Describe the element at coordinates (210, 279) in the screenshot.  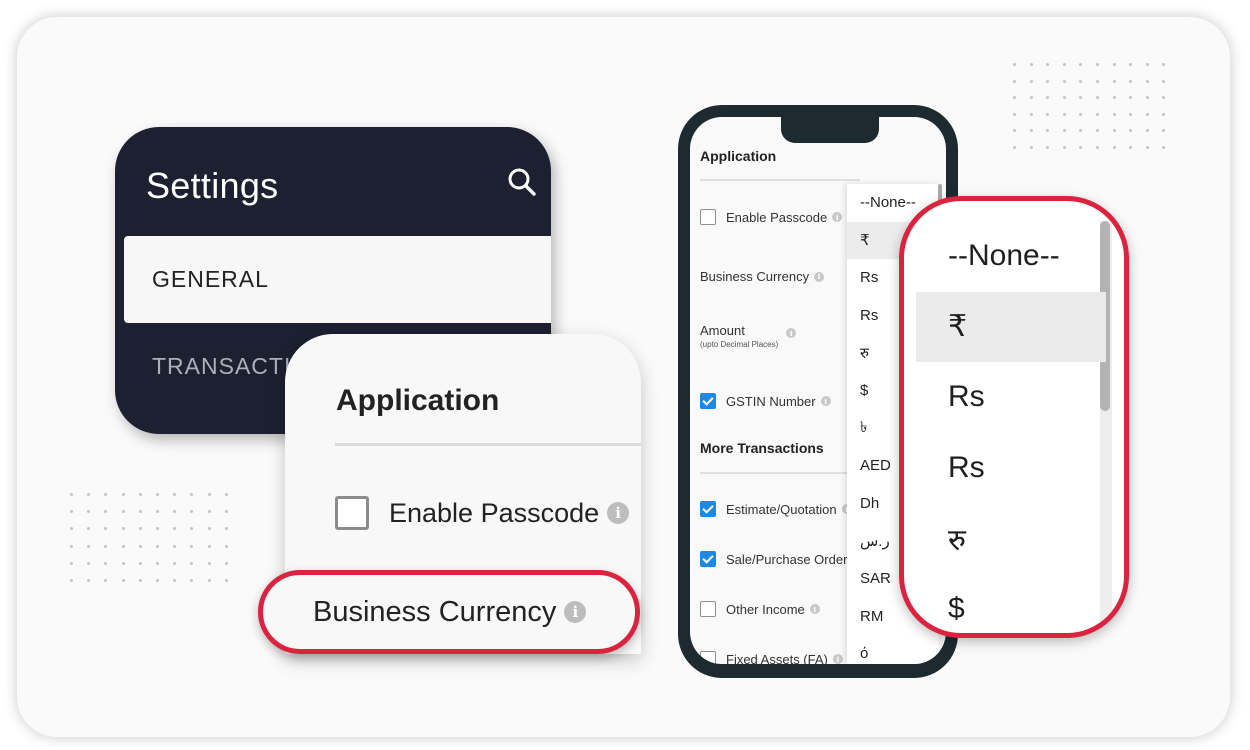
I see `tab-general-label: GENERAL` at that location.